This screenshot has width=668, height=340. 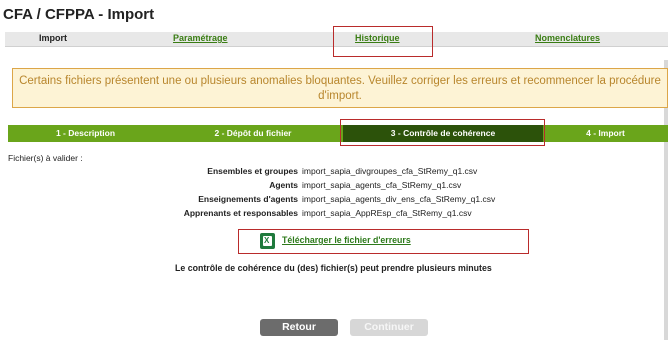 What do you see at coordinates (567, 38) in the screenshot?
I see `tab-nomenclatures: Nomenclatures` at bounding box center [567, 38].